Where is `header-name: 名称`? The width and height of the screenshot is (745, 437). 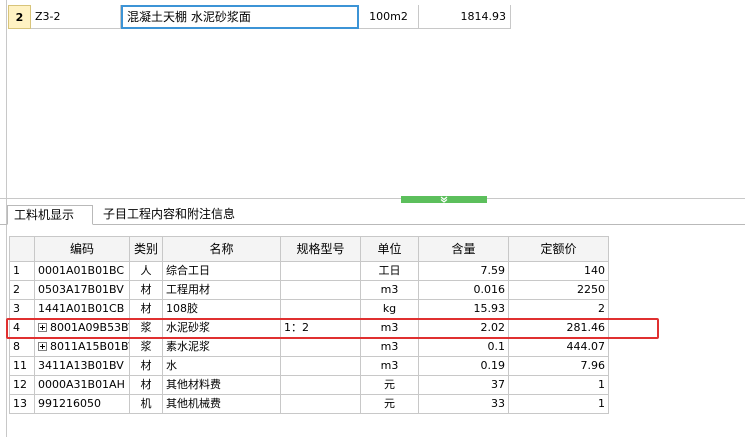 header-name: 名称 is located at coordinates (222, 249).